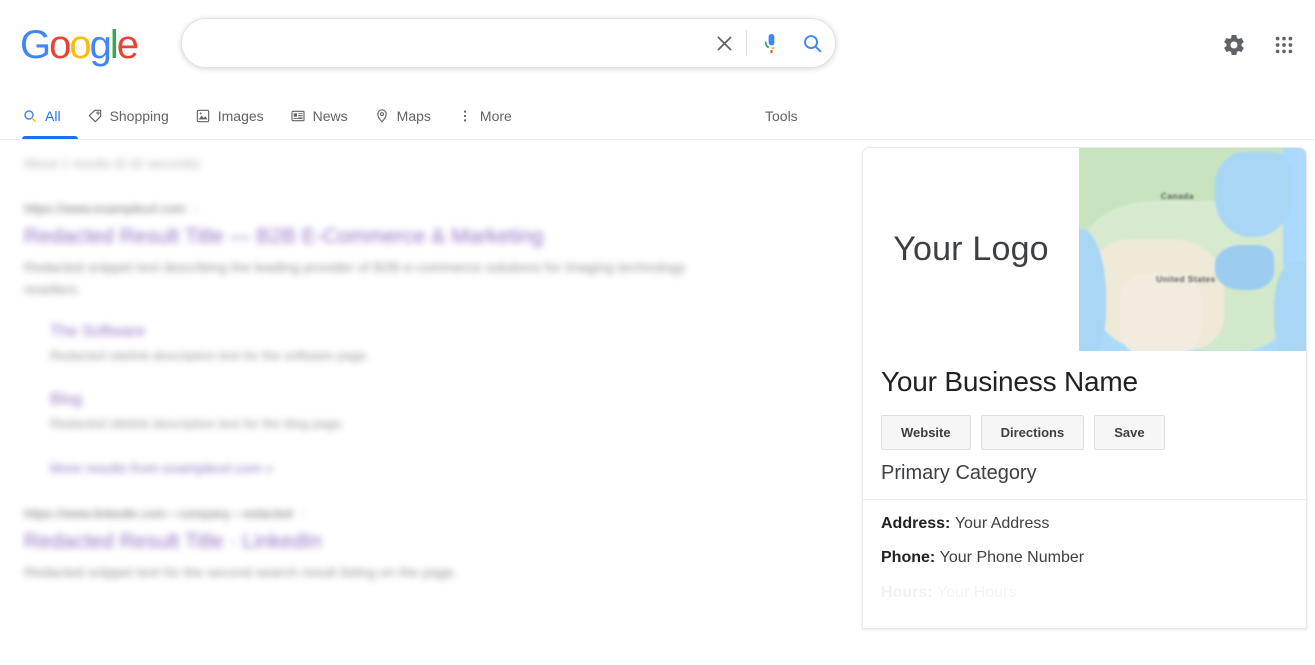 The image size is (1315, 665). Describe the element at coordinates (1084, 524) in the screenshot. I see `fact-address: Address: Your Address` at that location.